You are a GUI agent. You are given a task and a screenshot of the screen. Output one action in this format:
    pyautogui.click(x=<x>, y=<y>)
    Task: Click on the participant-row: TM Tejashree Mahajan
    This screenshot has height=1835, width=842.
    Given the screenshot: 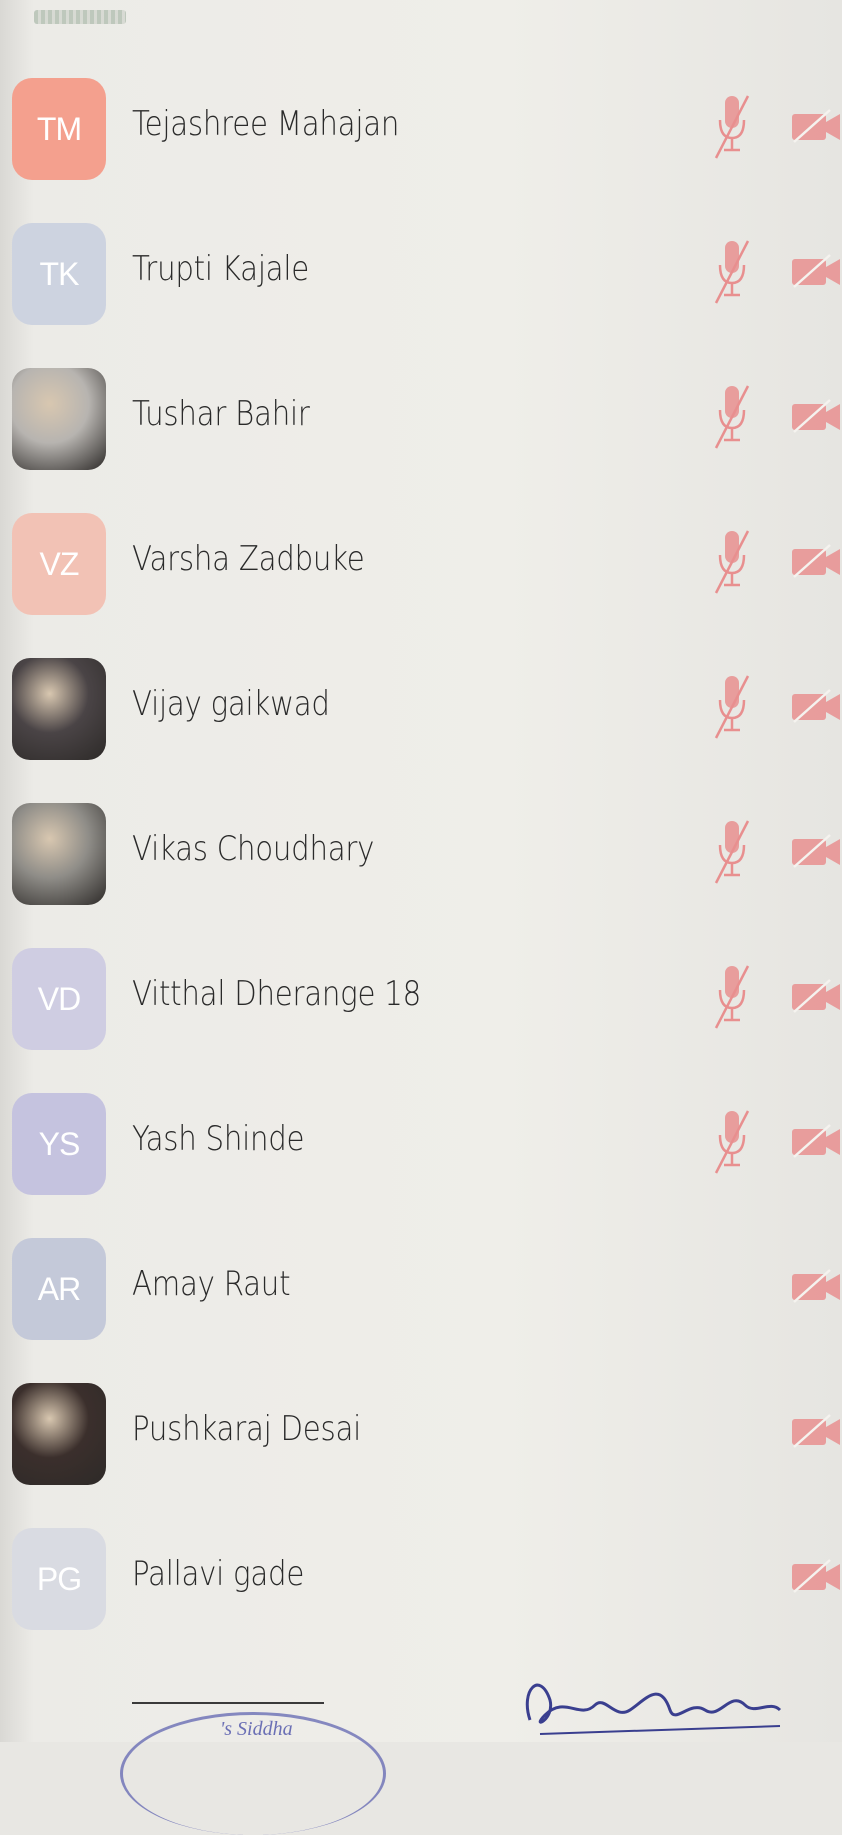 What is the action you would take?
    pyautogui.click(x=421, y=129)
    